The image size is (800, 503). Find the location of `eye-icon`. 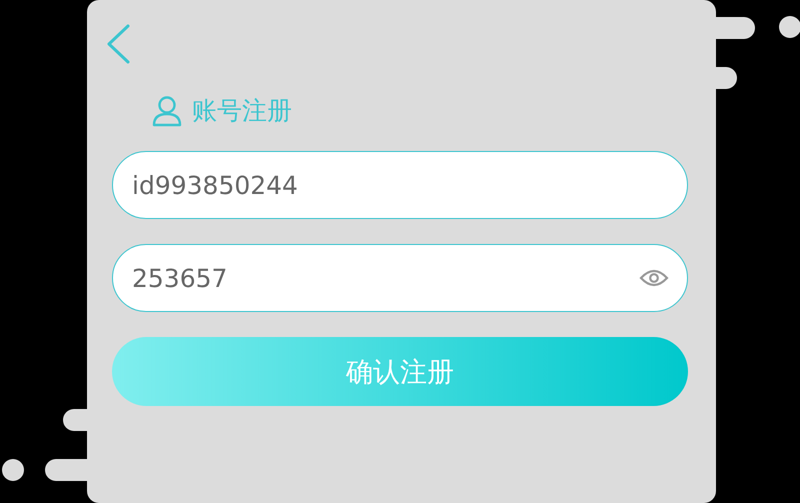

eye-icon is located at coordinates (654, 278).